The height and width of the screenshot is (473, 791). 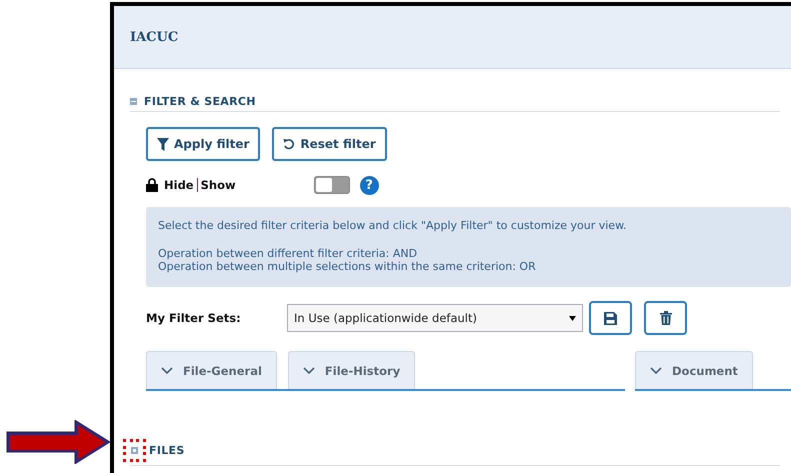 I want to click on info-text: Select the desired filter criteria below and click "Apply Filter" to customize your view., so click(x=393, y=225).